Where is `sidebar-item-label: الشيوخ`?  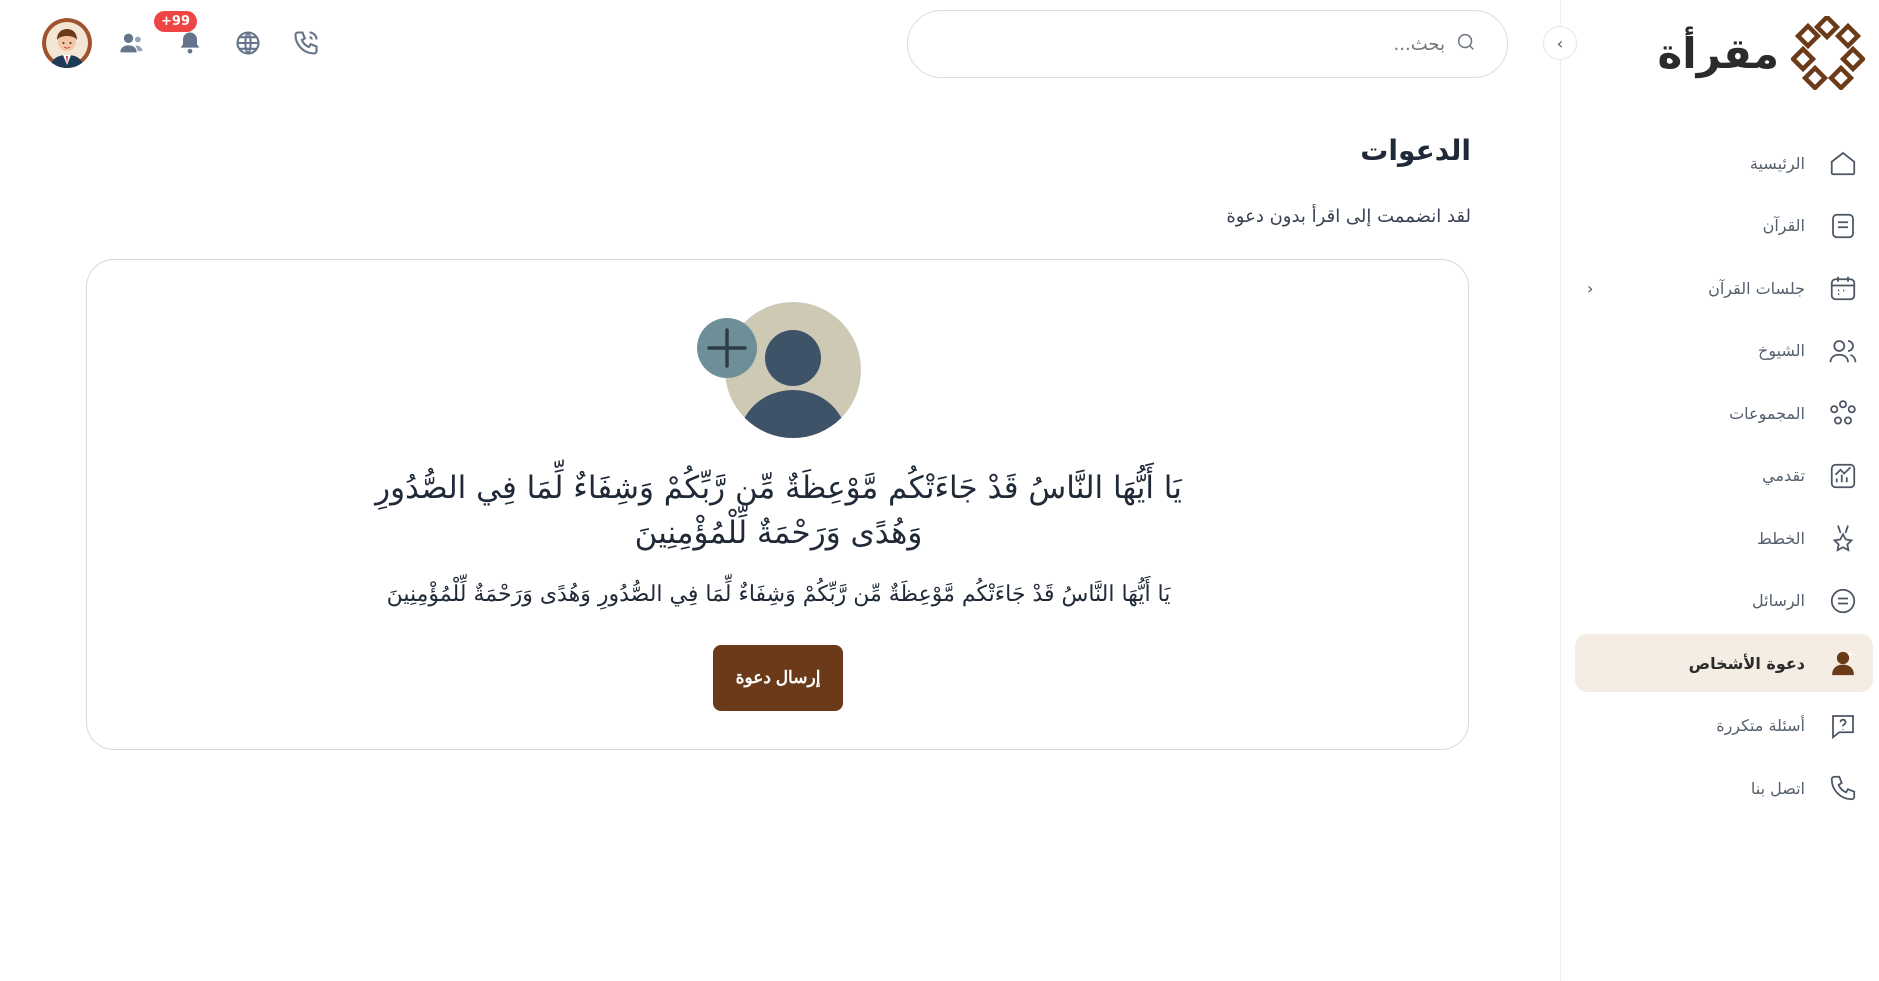 sidebar-item-label: الشيوخ is located at coordinates (1781, 350).